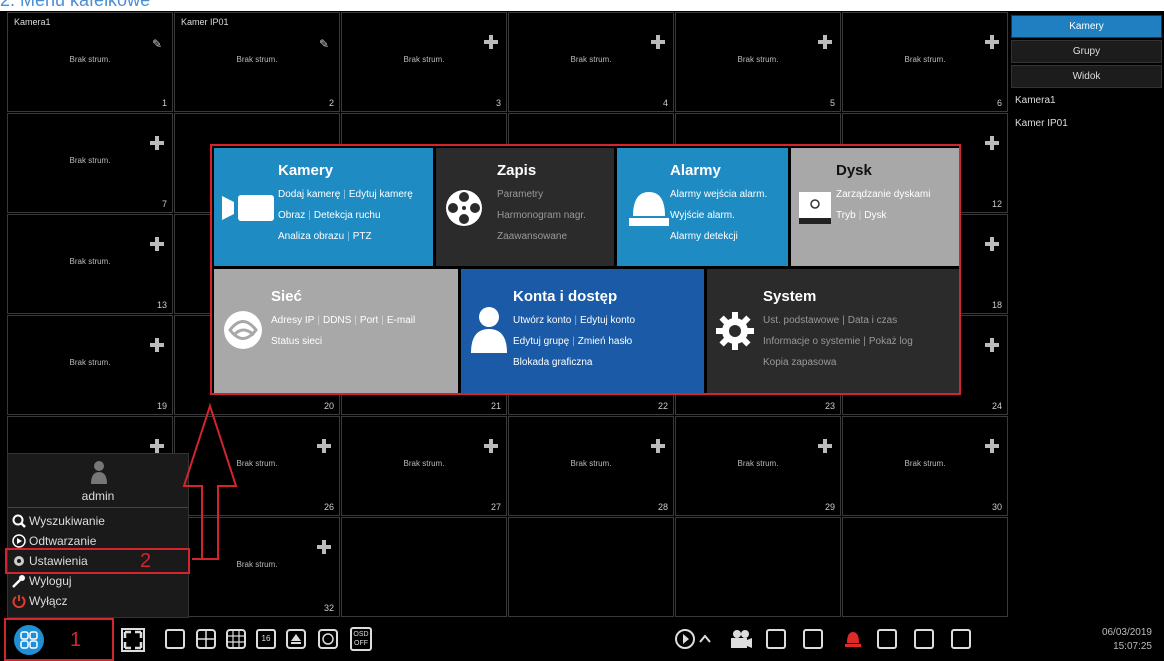  I want to click on link-system-info: Informacje o systemie, so click(811, 341).